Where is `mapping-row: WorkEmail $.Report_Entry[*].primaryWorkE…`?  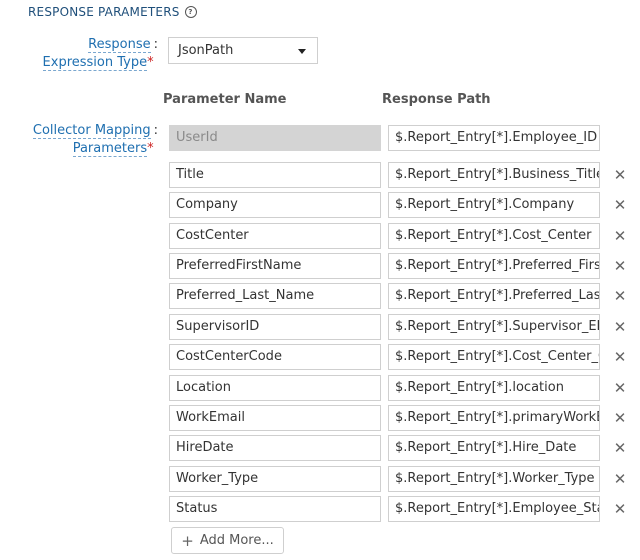
mapping-row: WorkEmail $.Report_Entry[*].primaryWorkE… is located at coordinates (320, 418).